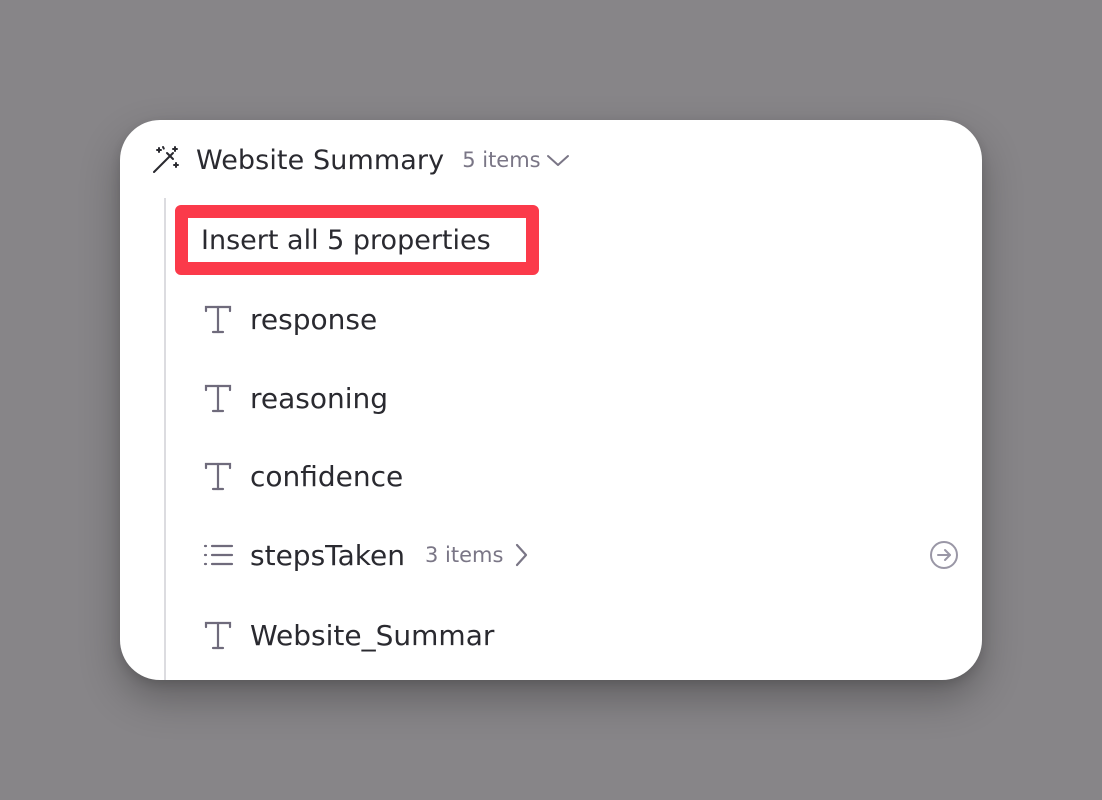 The image size is (1102, 800). What do you see at coordinates (464, 555) in the screenshot?
I see `property-item-count: 3 items` at bounding box center [464, 555].